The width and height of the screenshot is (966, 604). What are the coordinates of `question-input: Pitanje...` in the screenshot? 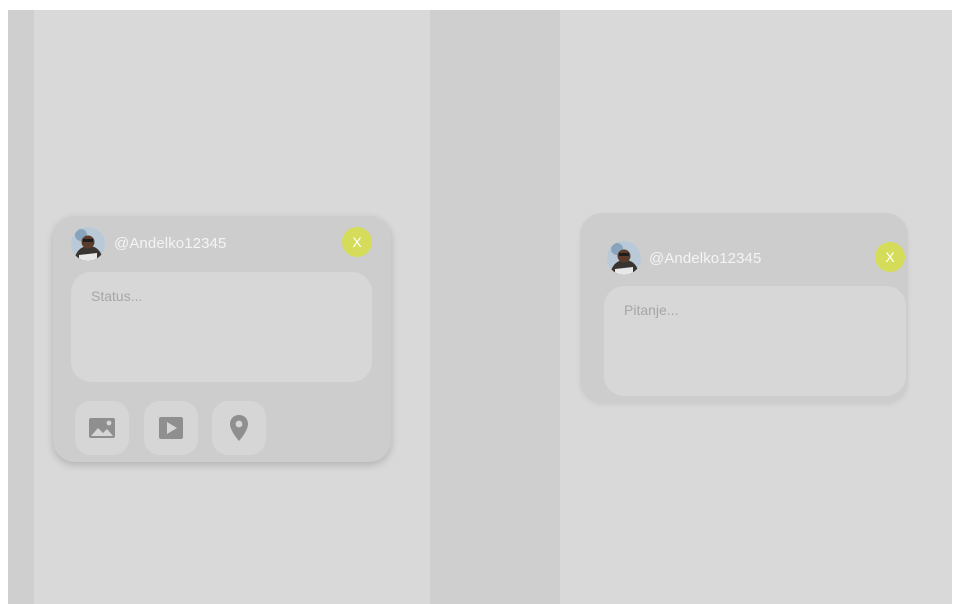 It's located at (755, 341).